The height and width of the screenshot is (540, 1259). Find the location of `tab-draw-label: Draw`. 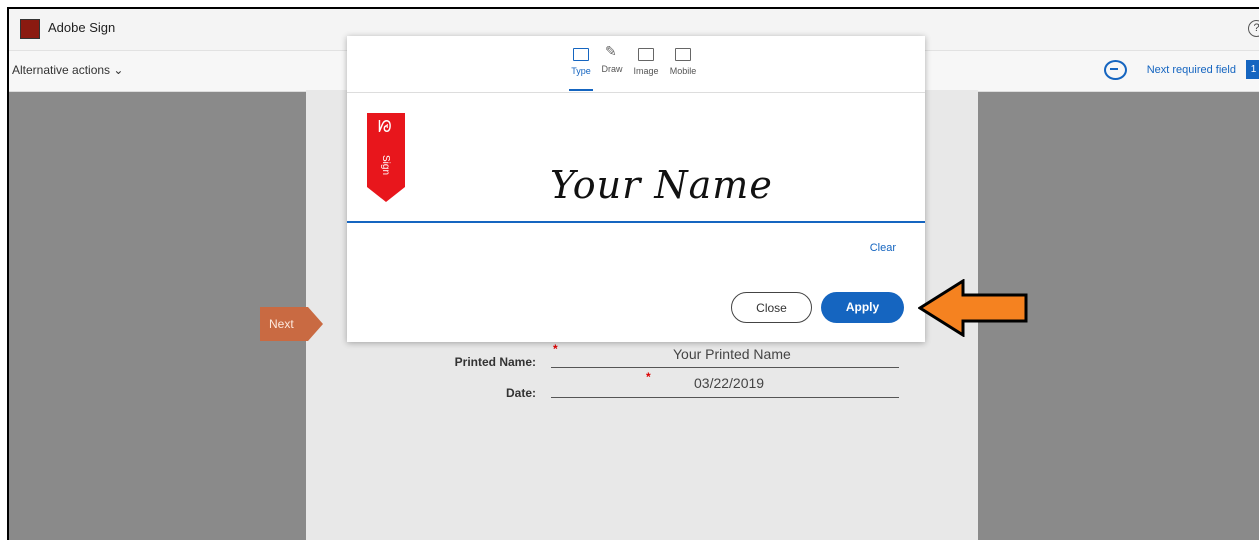

tab-draw-label: Draw is located at coordinates (612, 69).